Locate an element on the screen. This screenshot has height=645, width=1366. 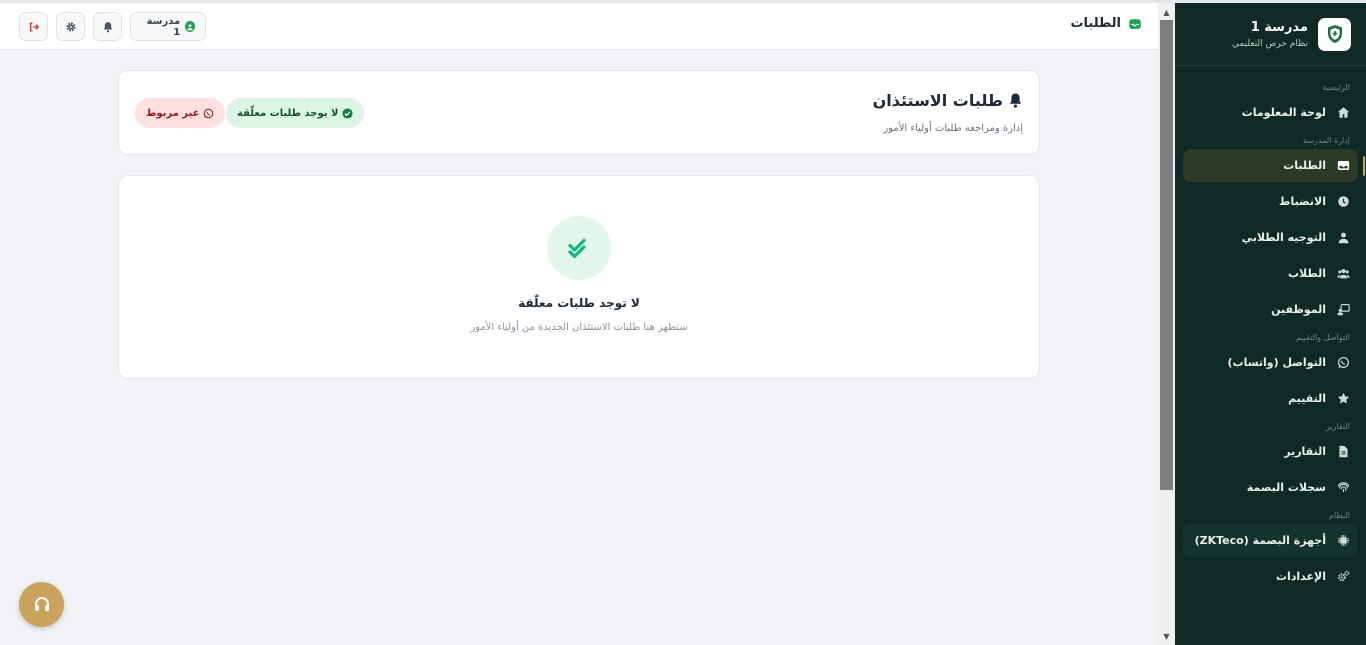
whatsapp-status-badge: غير مربوط is located at coordinates (180, 113).